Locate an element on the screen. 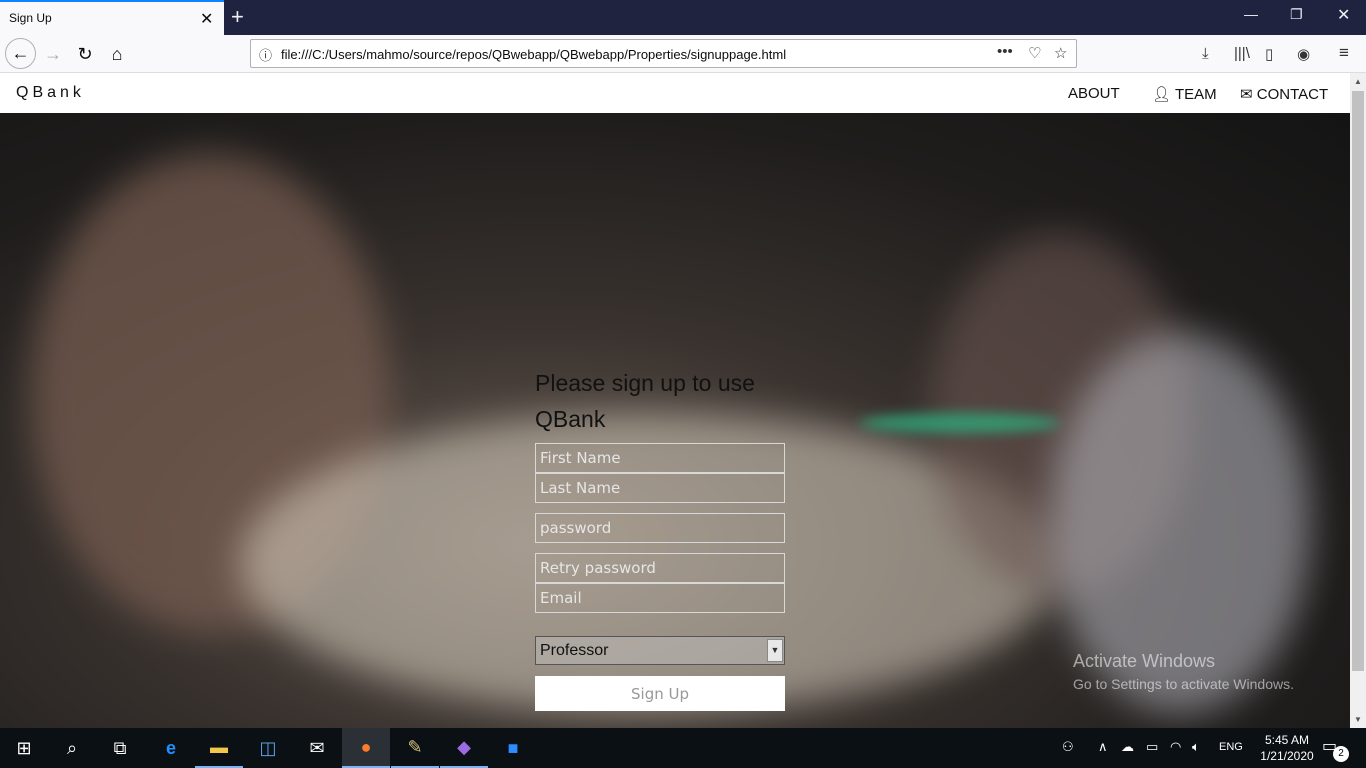 This screenshot has height=768, width=1366. email-input is located at coordinates (660, 598).